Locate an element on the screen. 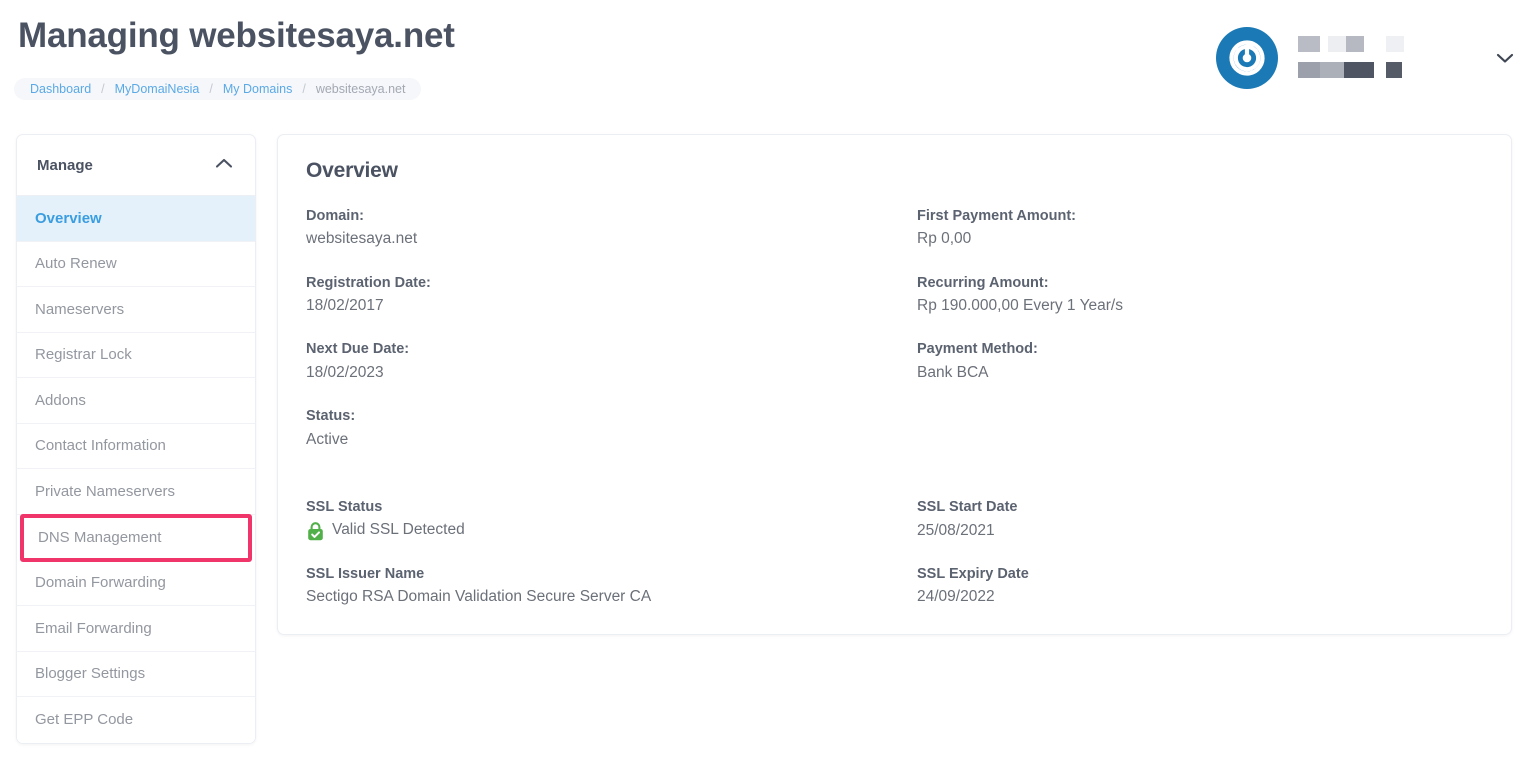 The image size is (1536, 769). field-label: Payment Method: is located at coordinates (977, 349).